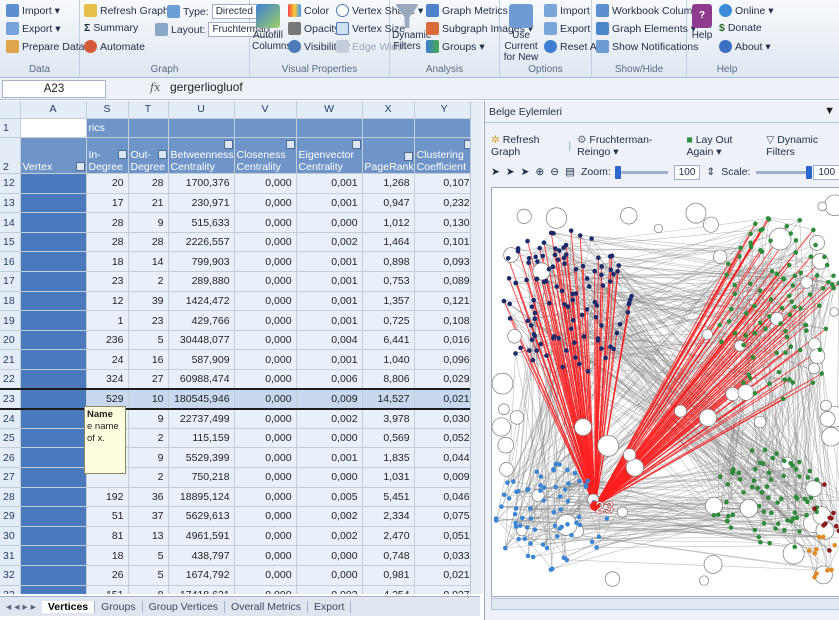 This screenshot has height=620, width=839. I want to click on tab-export: Export, so click(330, 606).